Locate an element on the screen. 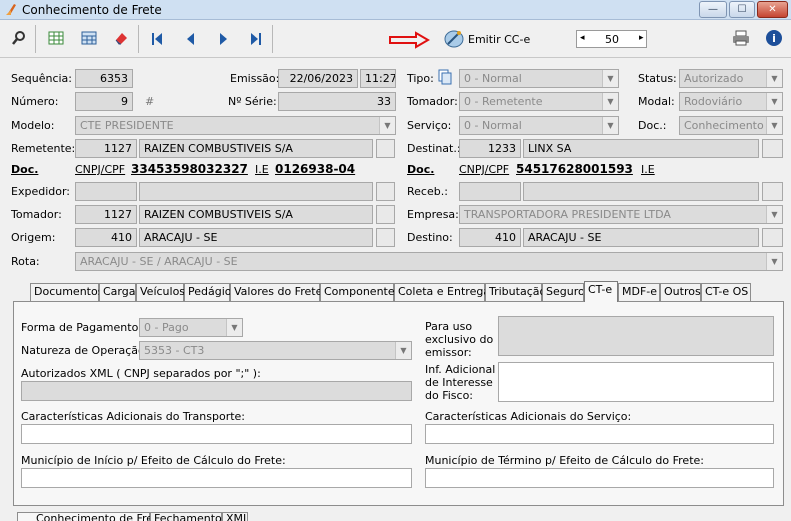 The image size is (791, 521). natureza-operacao-select: 5353 - CT3 ▼ is located at coordinates (275, 350).